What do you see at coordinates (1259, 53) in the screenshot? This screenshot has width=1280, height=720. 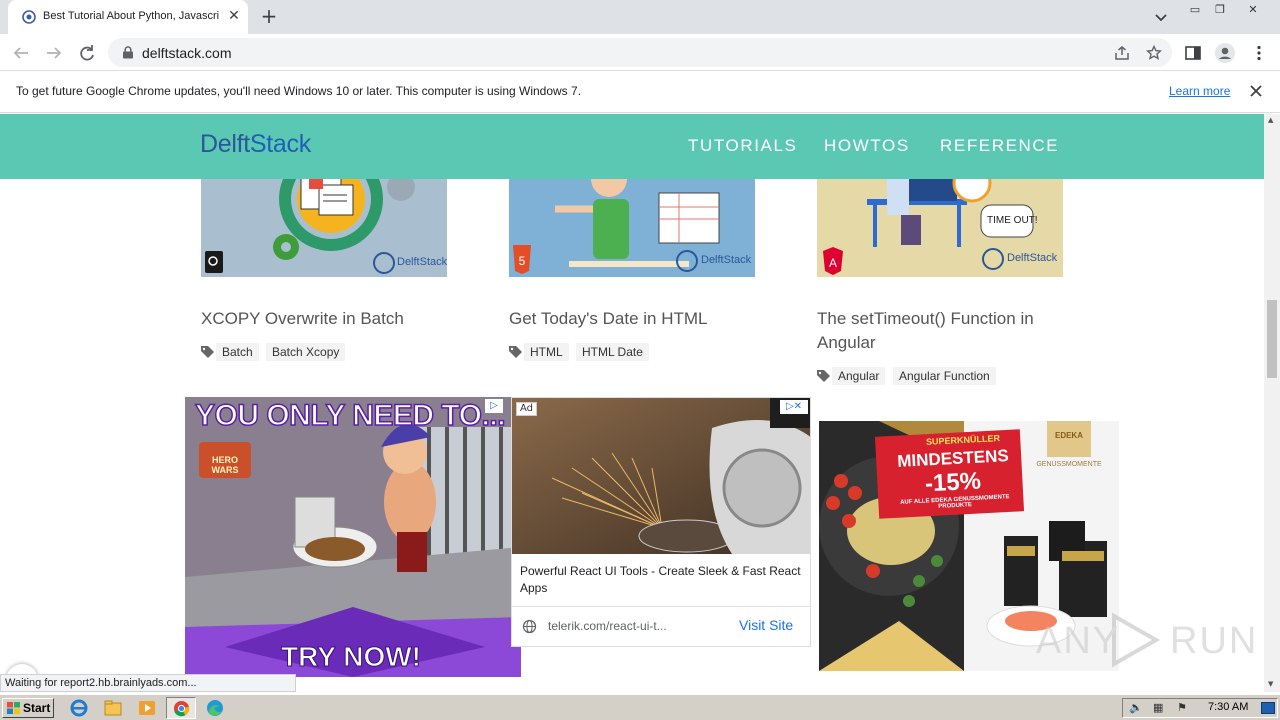 I see `menu-kebab-icon` at bounding box center [1259, 53].